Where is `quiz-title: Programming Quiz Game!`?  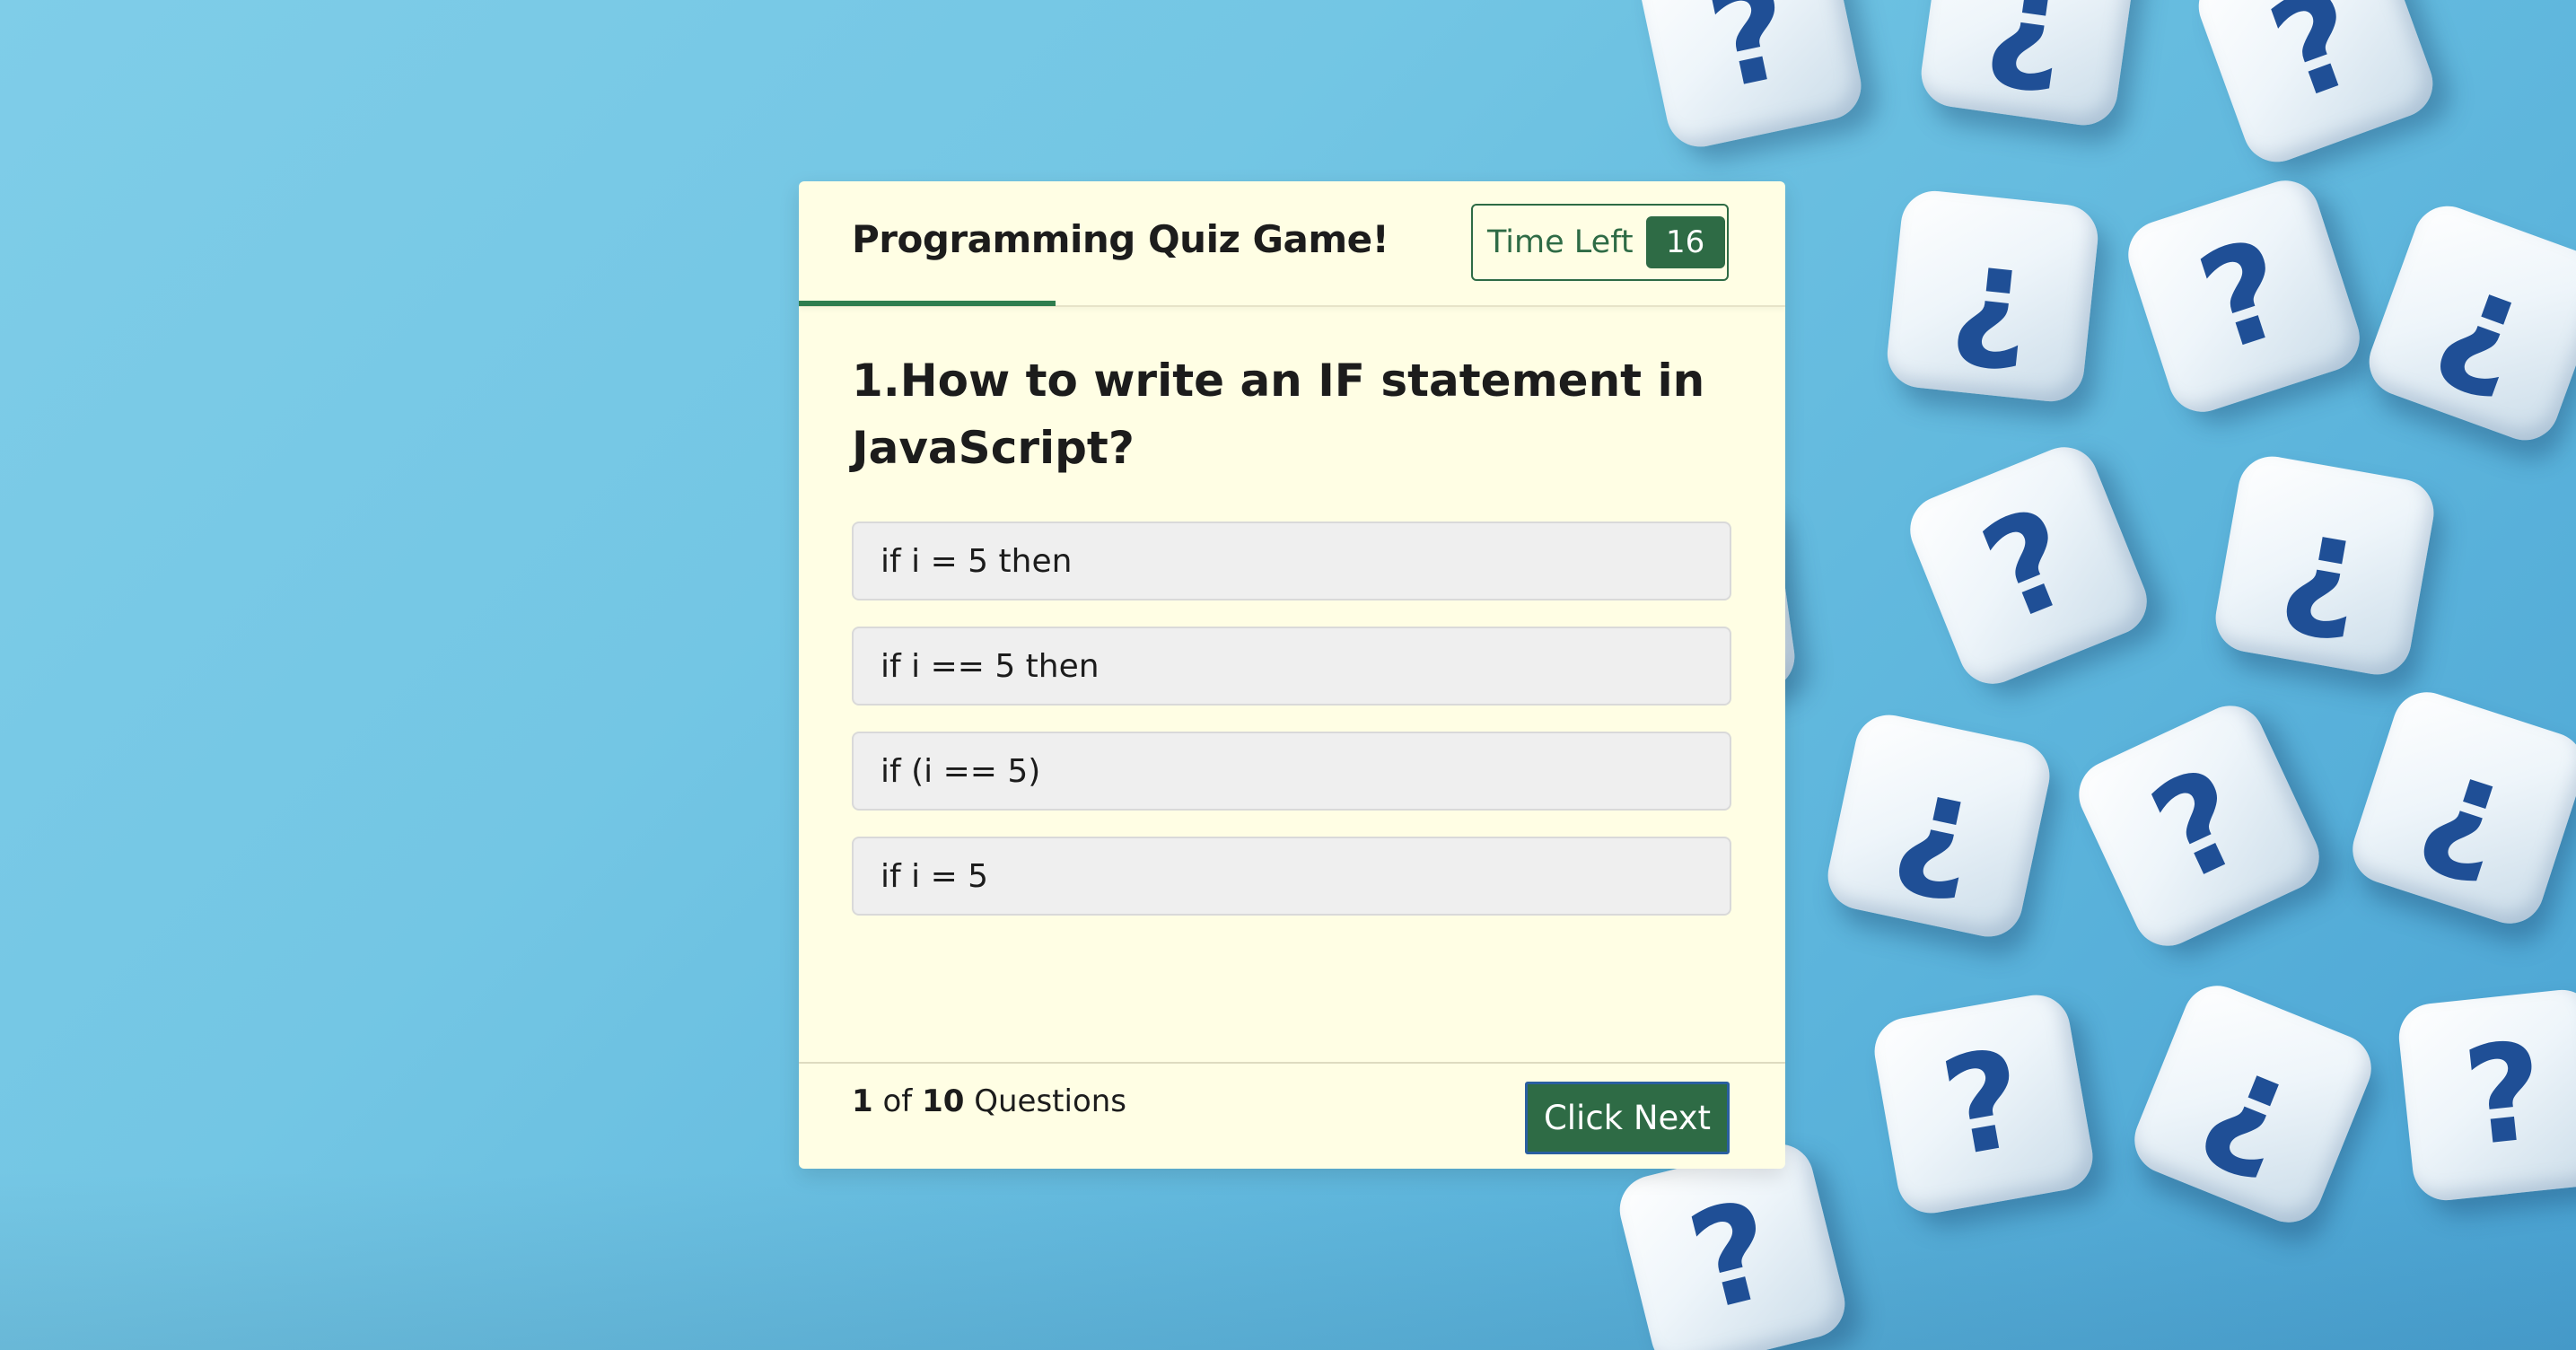 quiz-title: Programming Quiz Game! is located at coordinates (1120, 239).